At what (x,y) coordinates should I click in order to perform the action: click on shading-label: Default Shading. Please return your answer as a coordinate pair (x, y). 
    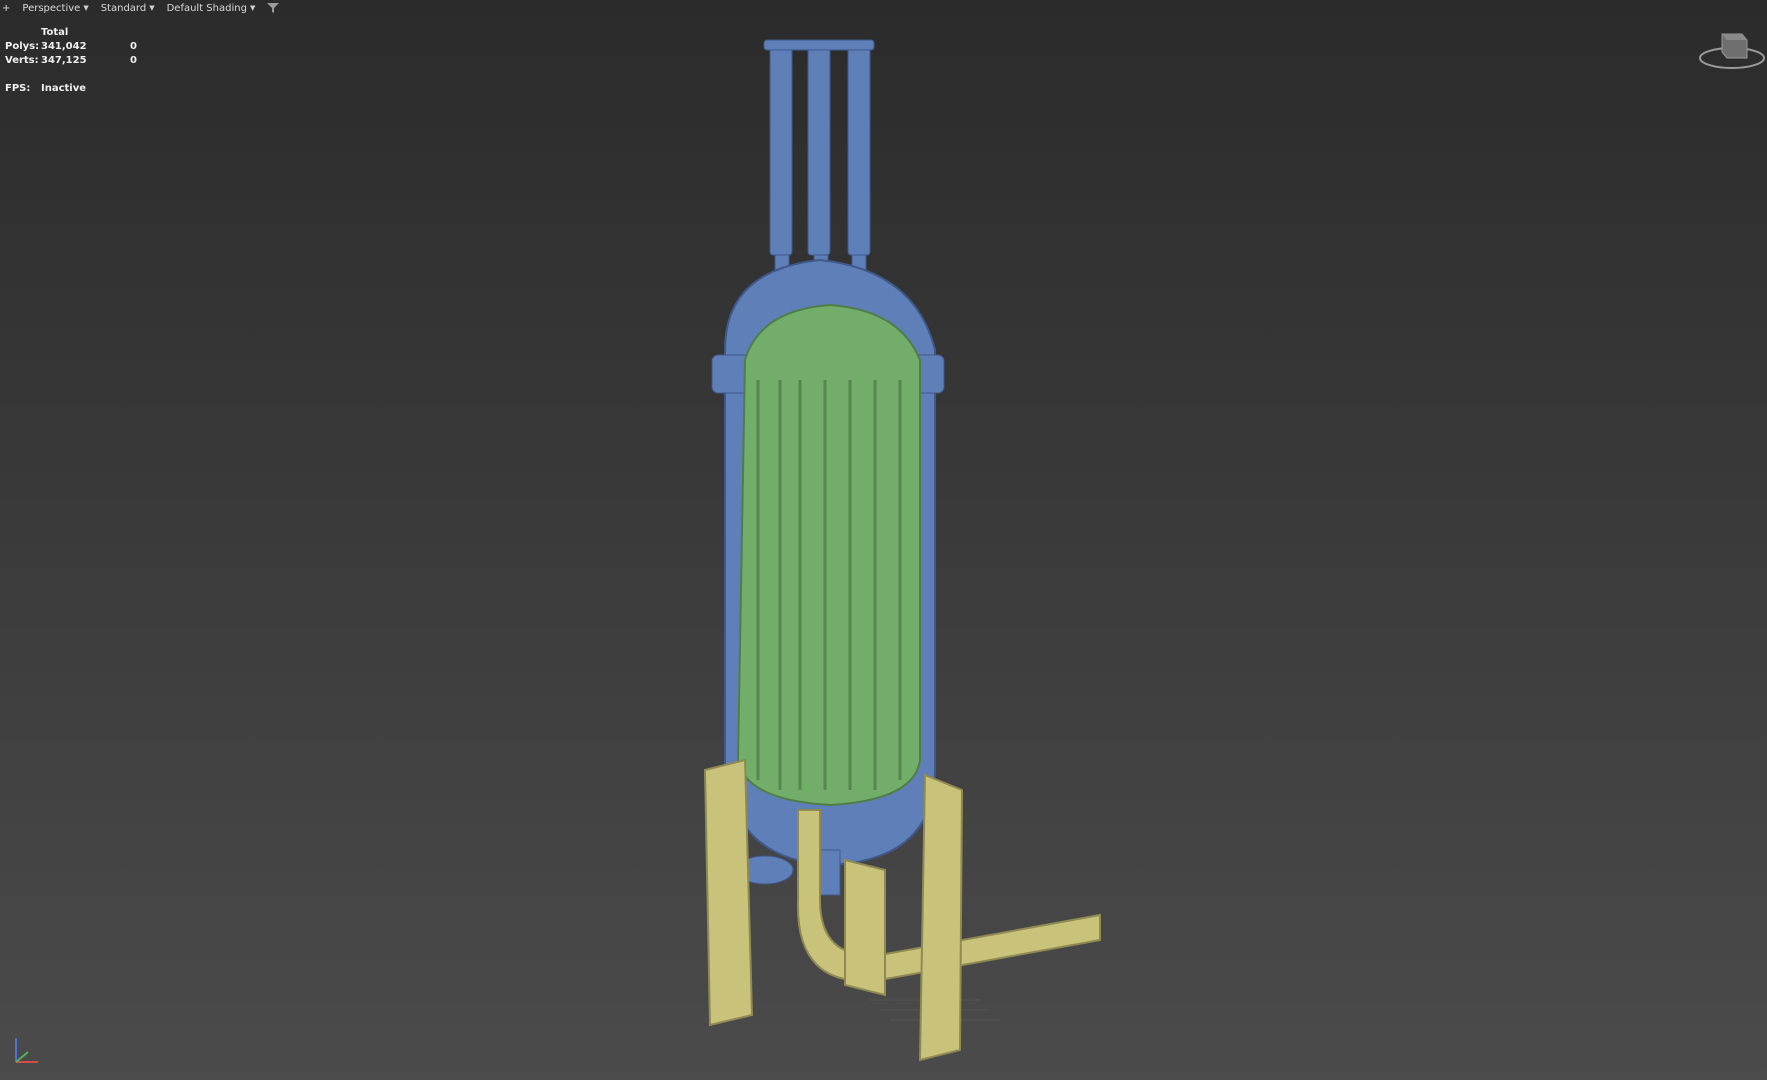
    Looking at the image, I should click on (206, 8).